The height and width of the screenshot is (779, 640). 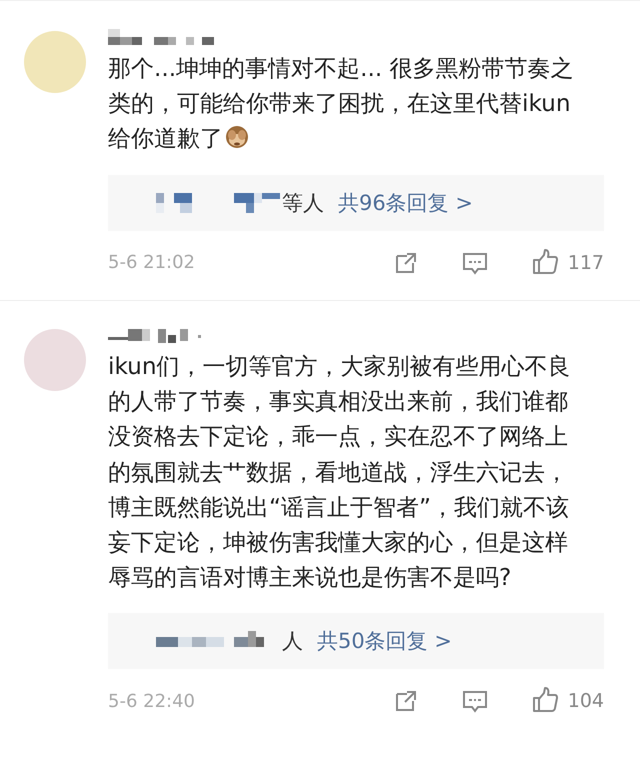 What do you see at coordinates (586, 263) in the screenshot?
I see `like-count: 117` at bounding box center [586, 263].